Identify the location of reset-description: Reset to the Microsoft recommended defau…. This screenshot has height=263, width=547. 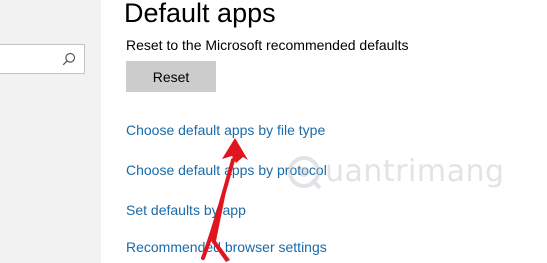
(267, 45).